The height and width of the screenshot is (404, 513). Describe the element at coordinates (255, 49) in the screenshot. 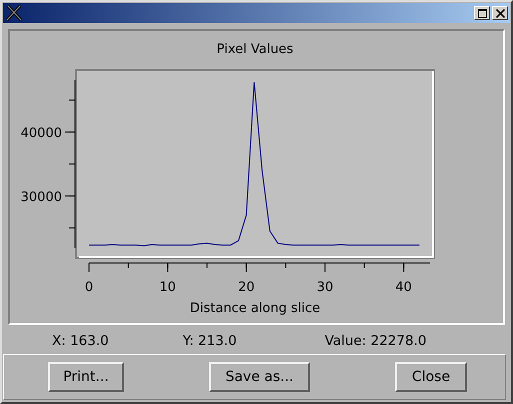

I see `chart-title: Pixel Values` at that location.